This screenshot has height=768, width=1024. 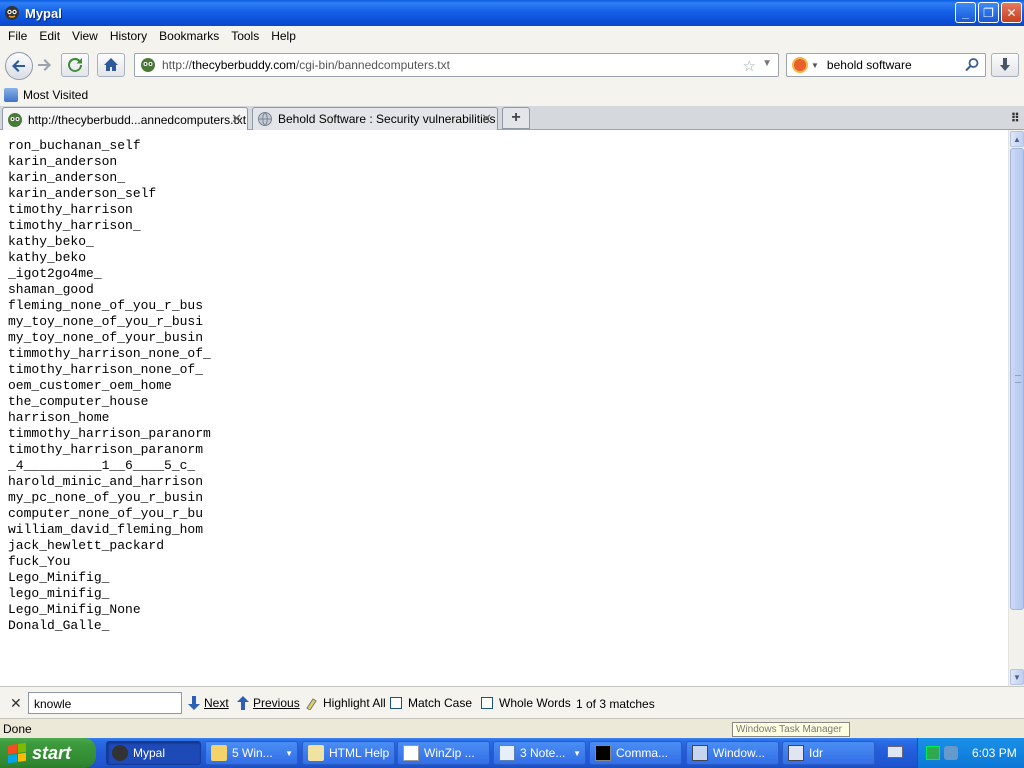 I want to click on text-line: harrison_home, so click(x=59, y=417).